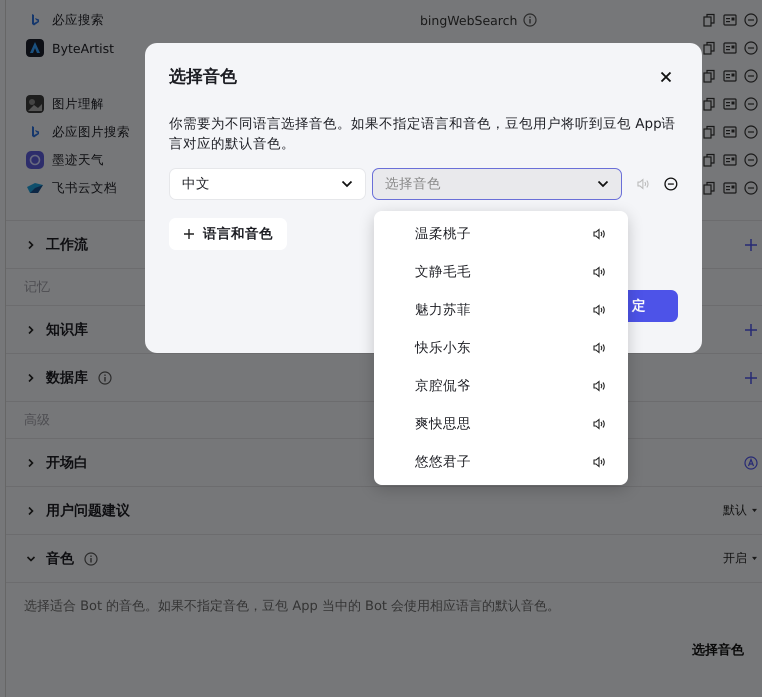  What do you see at coordinates (67, 463) in the screenshot?
I see `section-title: 开场白` at bounding box center [67, 463].